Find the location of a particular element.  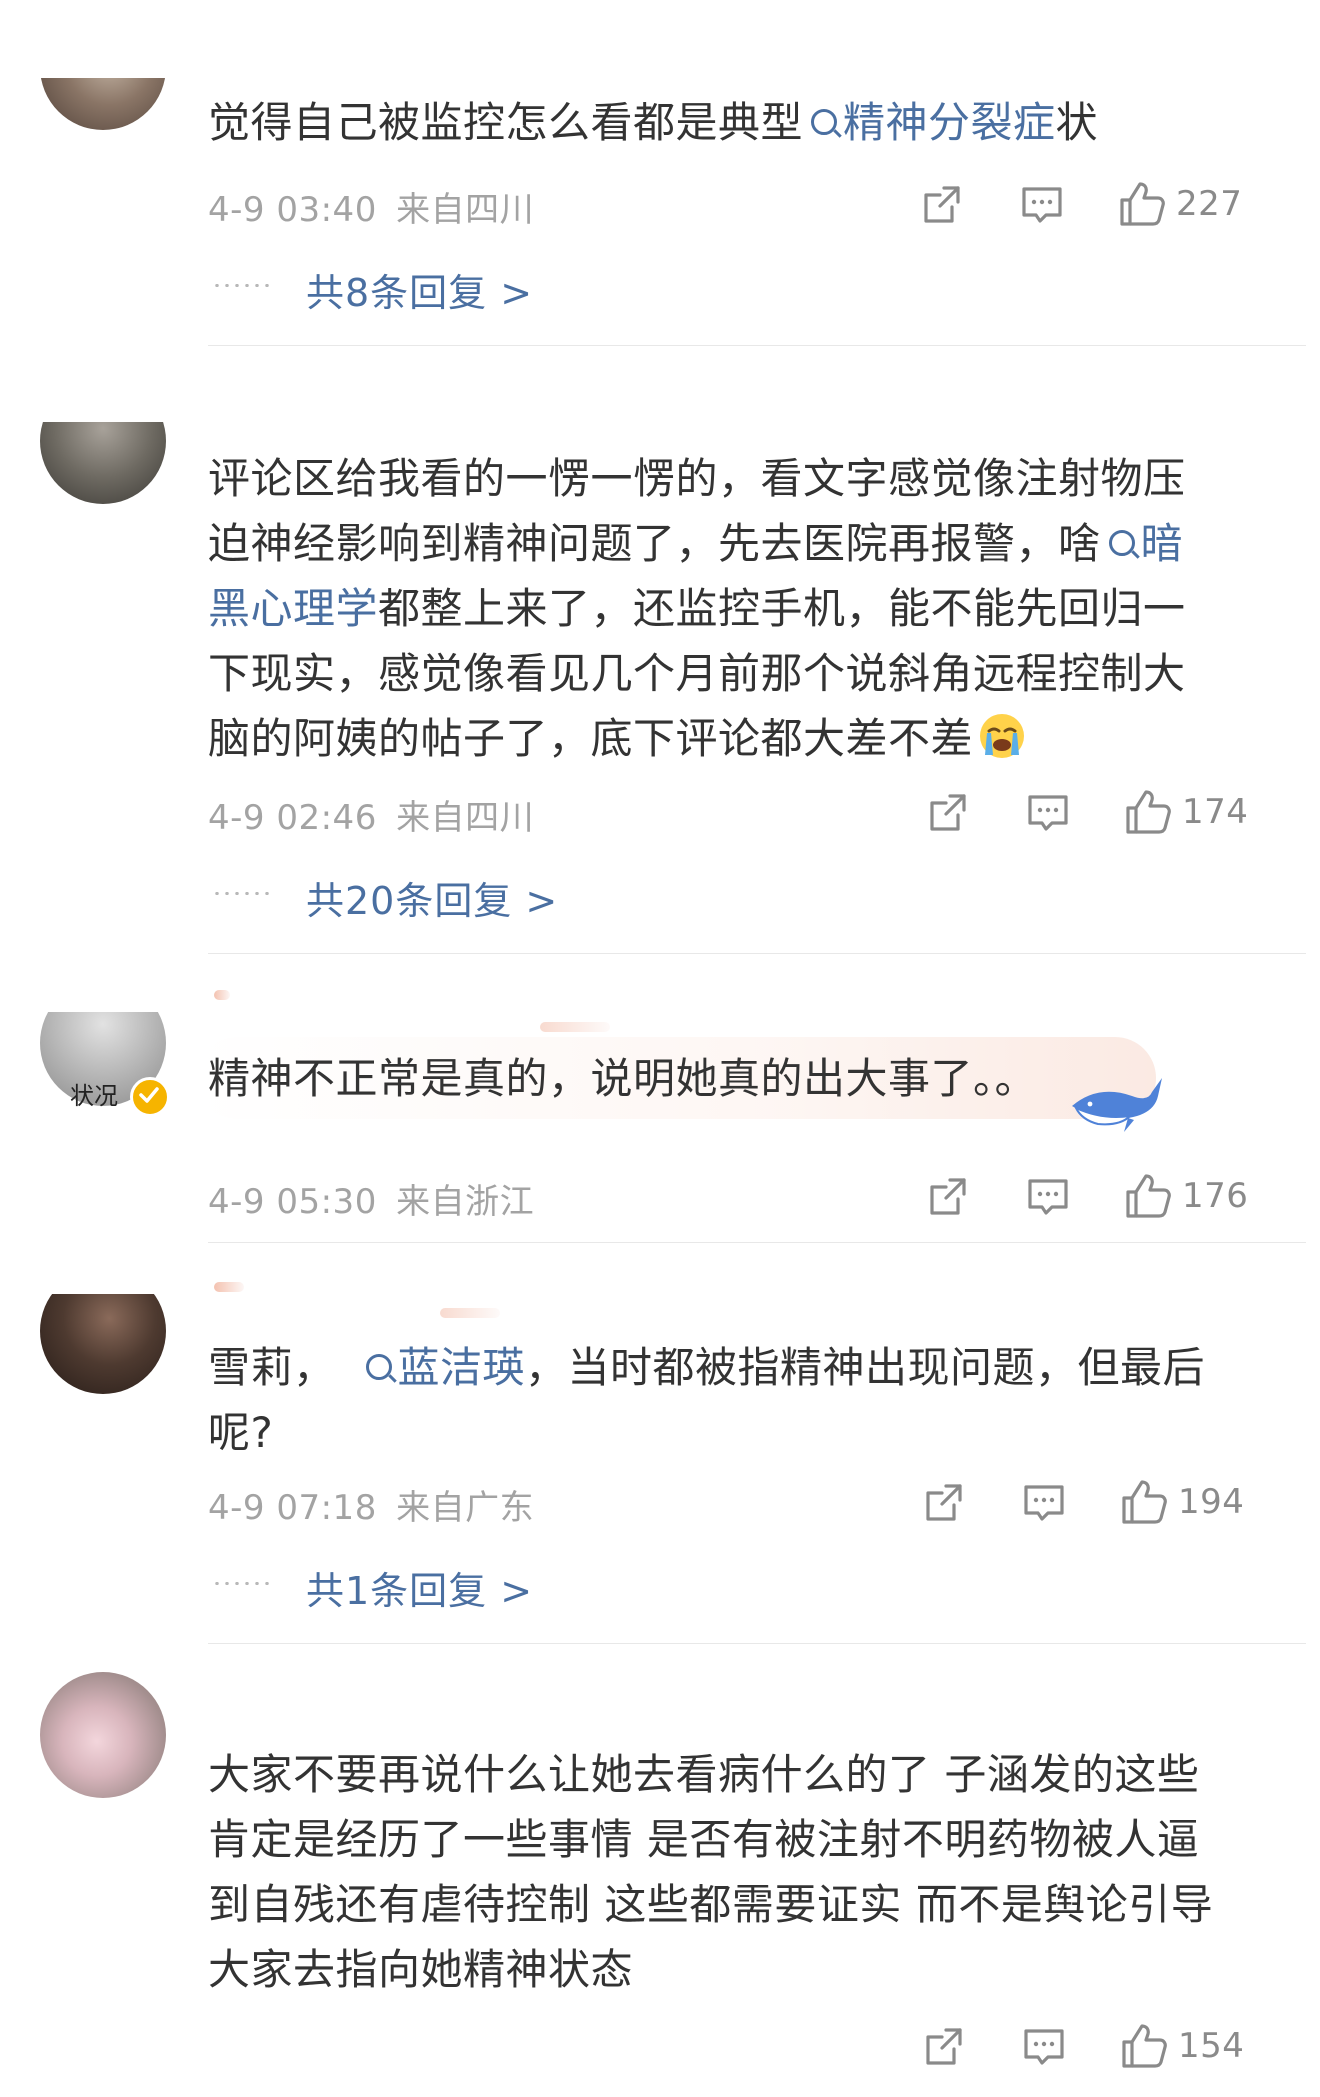

view-replies-link: 共8条回复 > is located at coordinates (419, 289).